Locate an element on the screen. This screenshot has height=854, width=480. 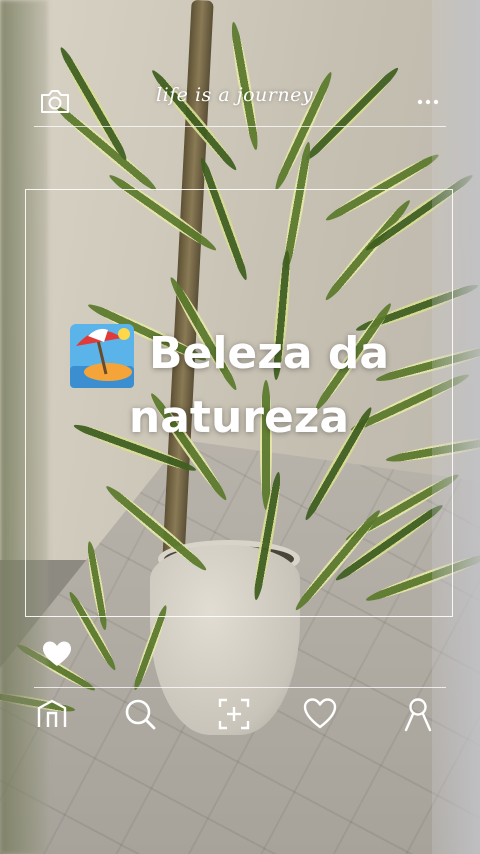
profile-icon is located at coordinates (418, 714).